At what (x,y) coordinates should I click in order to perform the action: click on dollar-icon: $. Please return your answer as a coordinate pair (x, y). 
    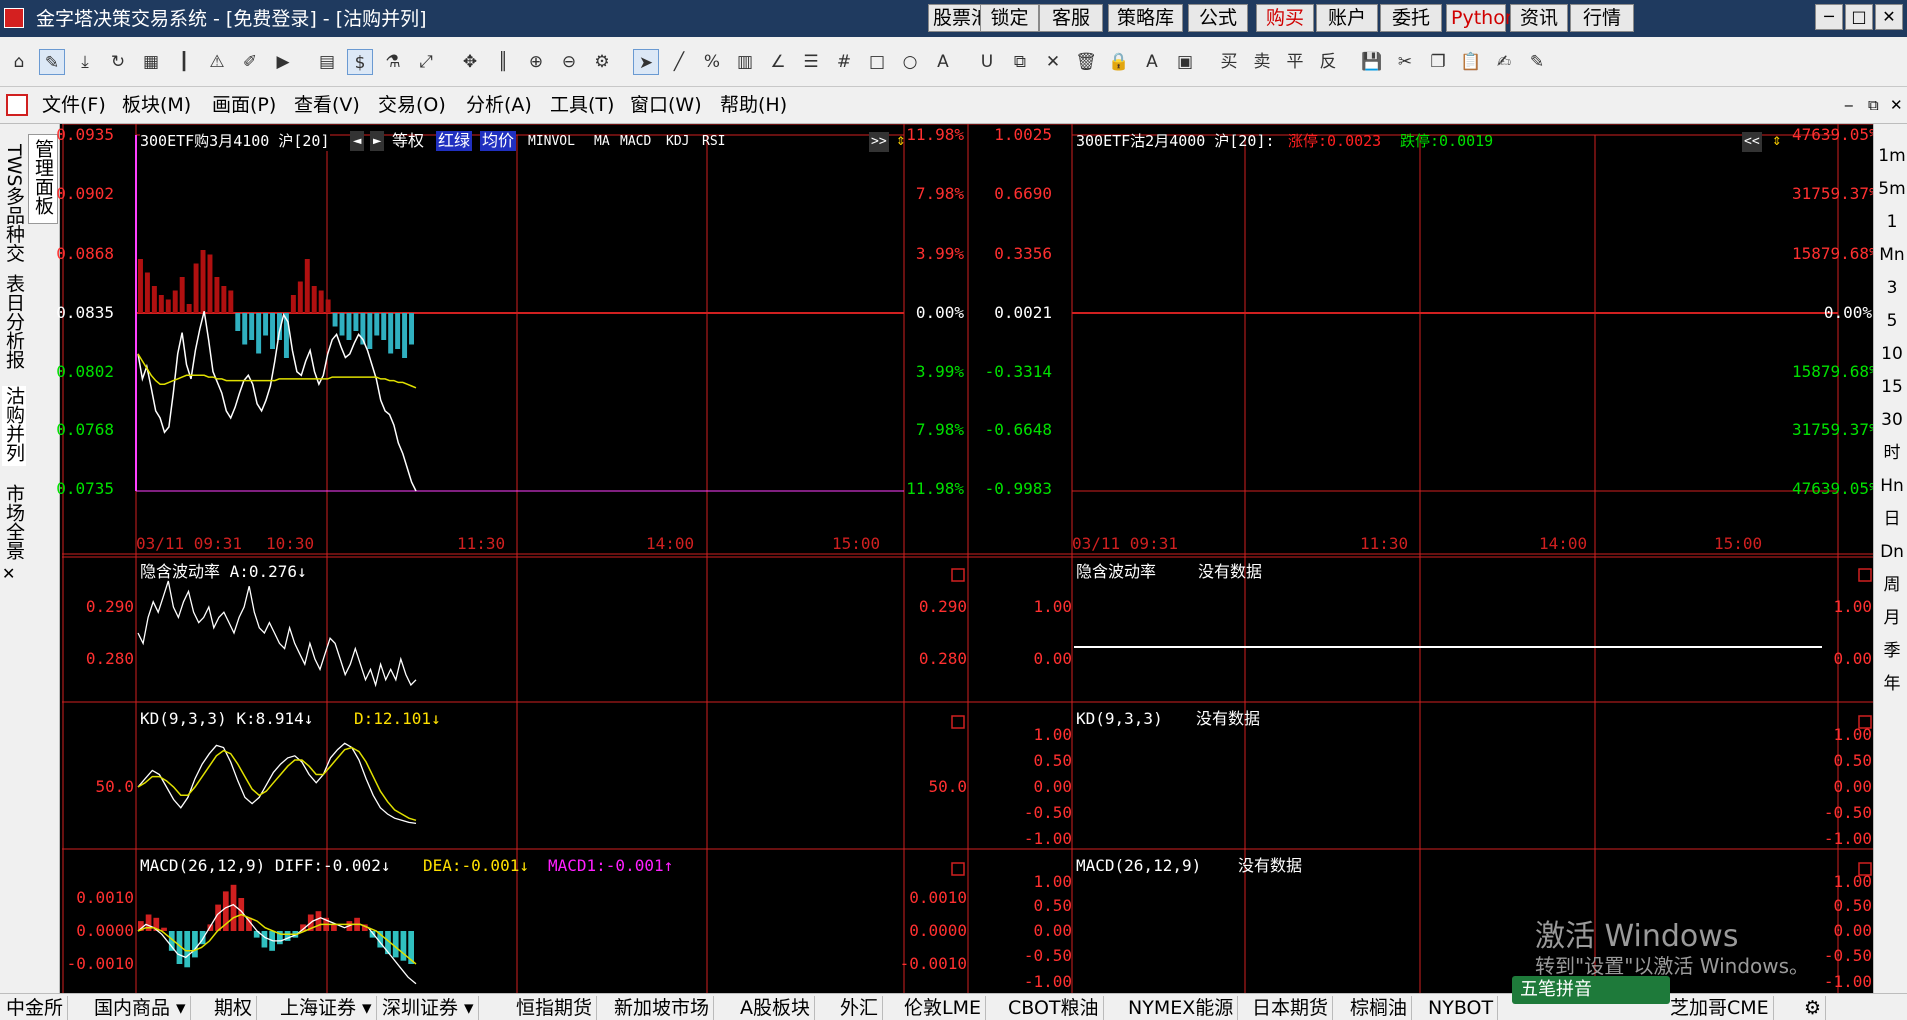
    Looking at the image, I should click on (360, 62).